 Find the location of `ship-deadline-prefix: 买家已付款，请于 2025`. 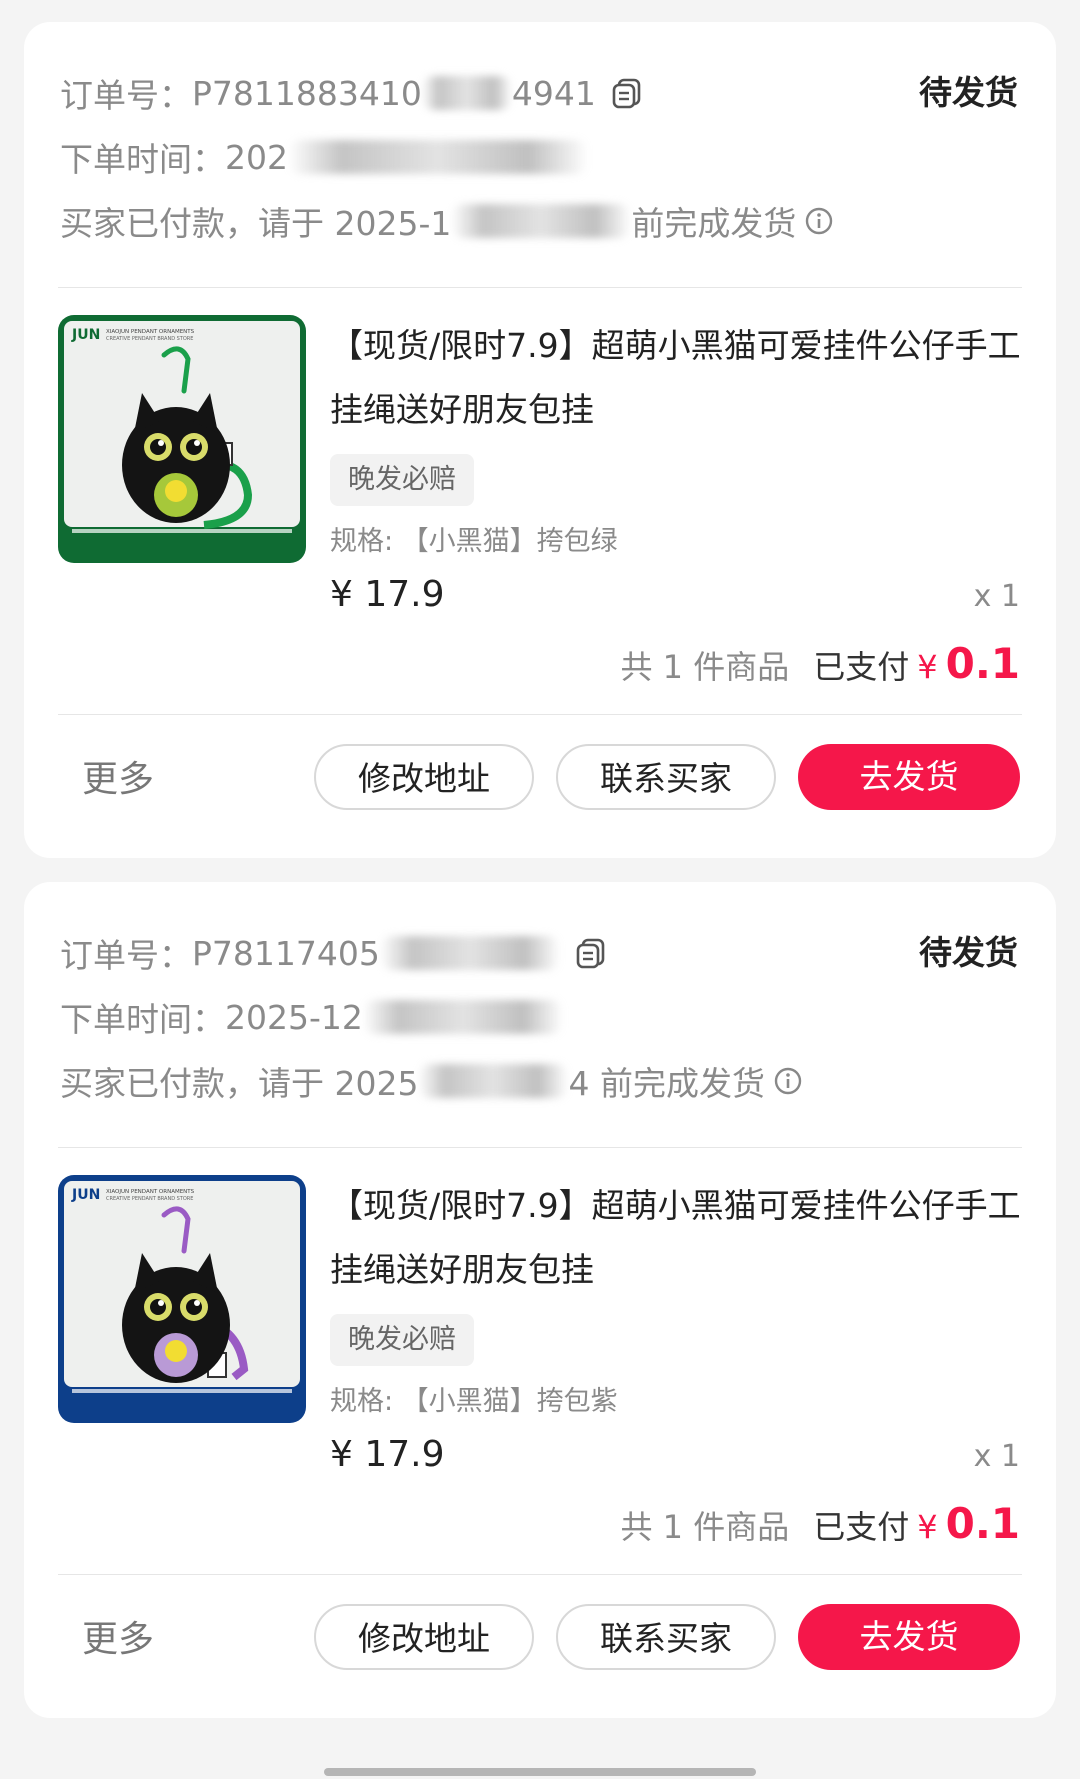

ship-deadline-prefix: 买家已付款，请于 2025 is located at coordinates (239, 1083).